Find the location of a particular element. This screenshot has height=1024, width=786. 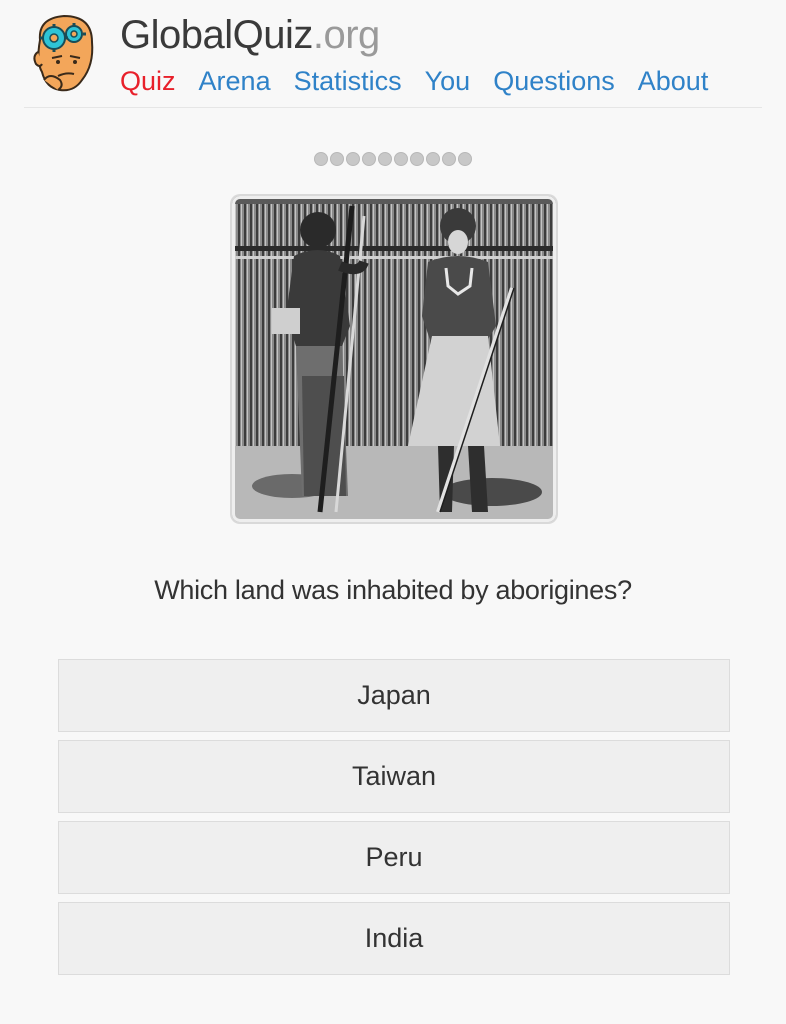

nav-statistics: Statistics is located at coordinates (348, 81).